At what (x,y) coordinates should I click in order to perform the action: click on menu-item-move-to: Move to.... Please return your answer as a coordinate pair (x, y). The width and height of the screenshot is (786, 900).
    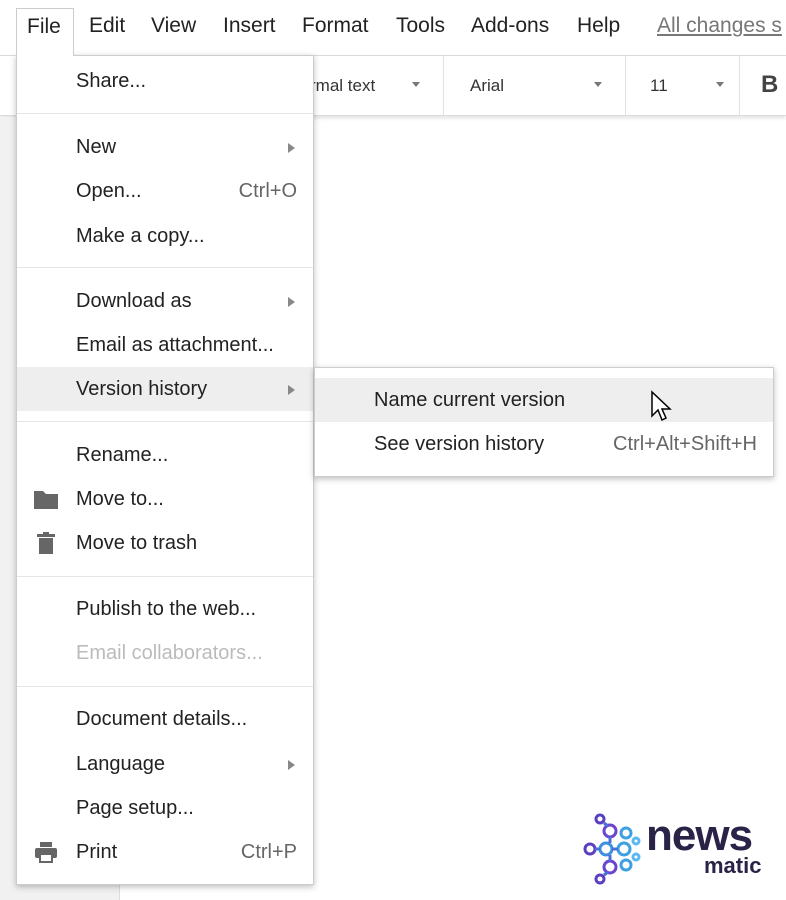
    Looking at the image, I should click on (165, 499).